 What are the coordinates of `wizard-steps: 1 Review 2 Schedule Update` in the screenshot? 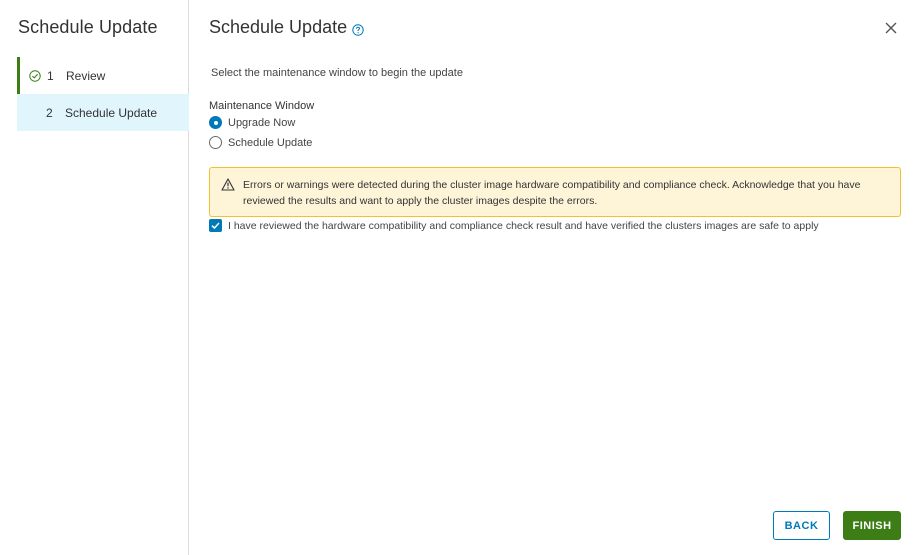 It's located at (103, 94).